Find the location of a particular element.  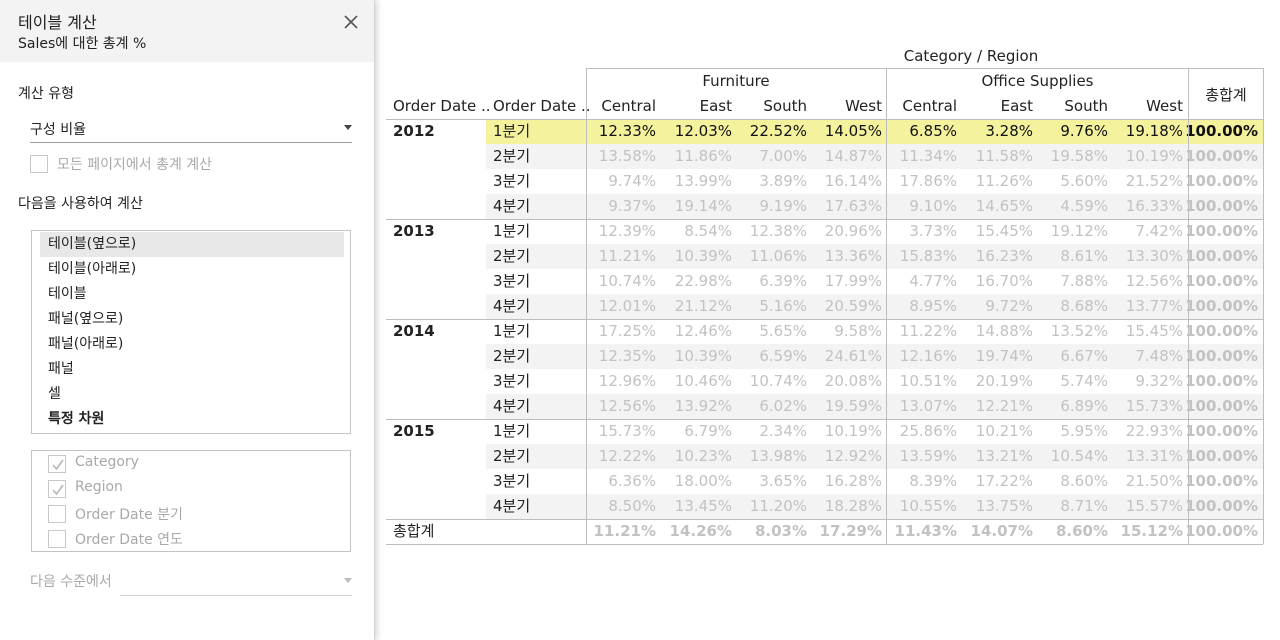

data-cell: 21.50% is located at coordinates (1146, 481).